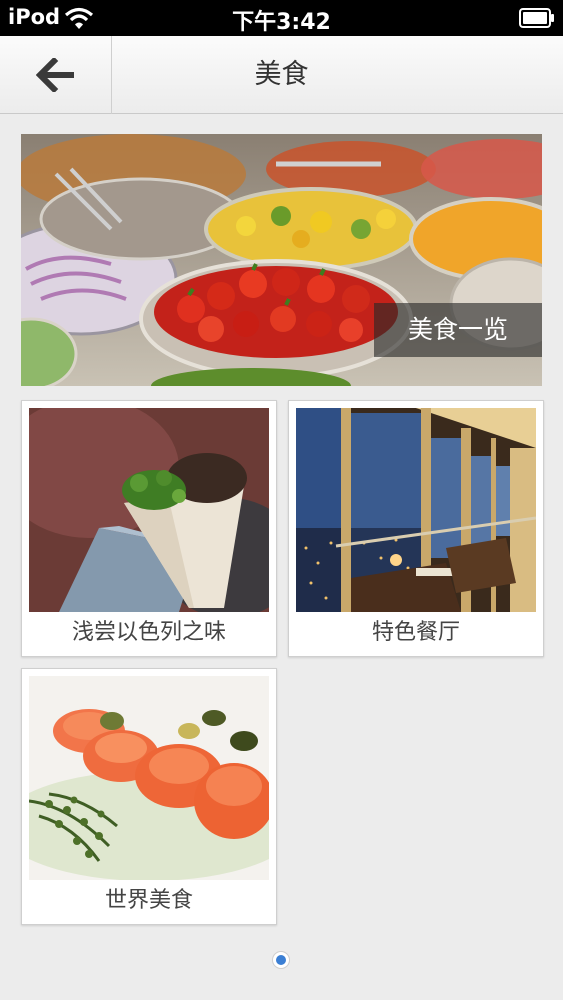 The height and width of the screenshot is (1000, 563). Describe the element at coordinates (148, 900) in the screenshot. I see `tile-label: 世界美食` at that location.